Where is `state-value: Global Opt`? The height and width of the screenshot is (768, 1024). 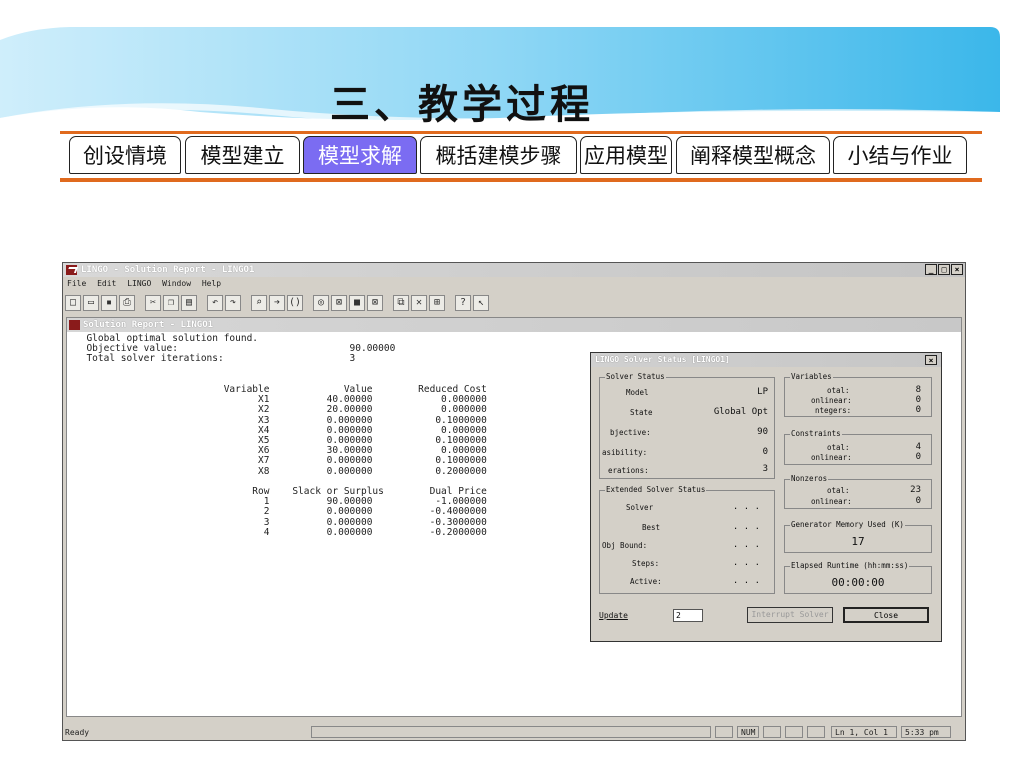 state-value: Global Opt is located at coordinates (740, 412).